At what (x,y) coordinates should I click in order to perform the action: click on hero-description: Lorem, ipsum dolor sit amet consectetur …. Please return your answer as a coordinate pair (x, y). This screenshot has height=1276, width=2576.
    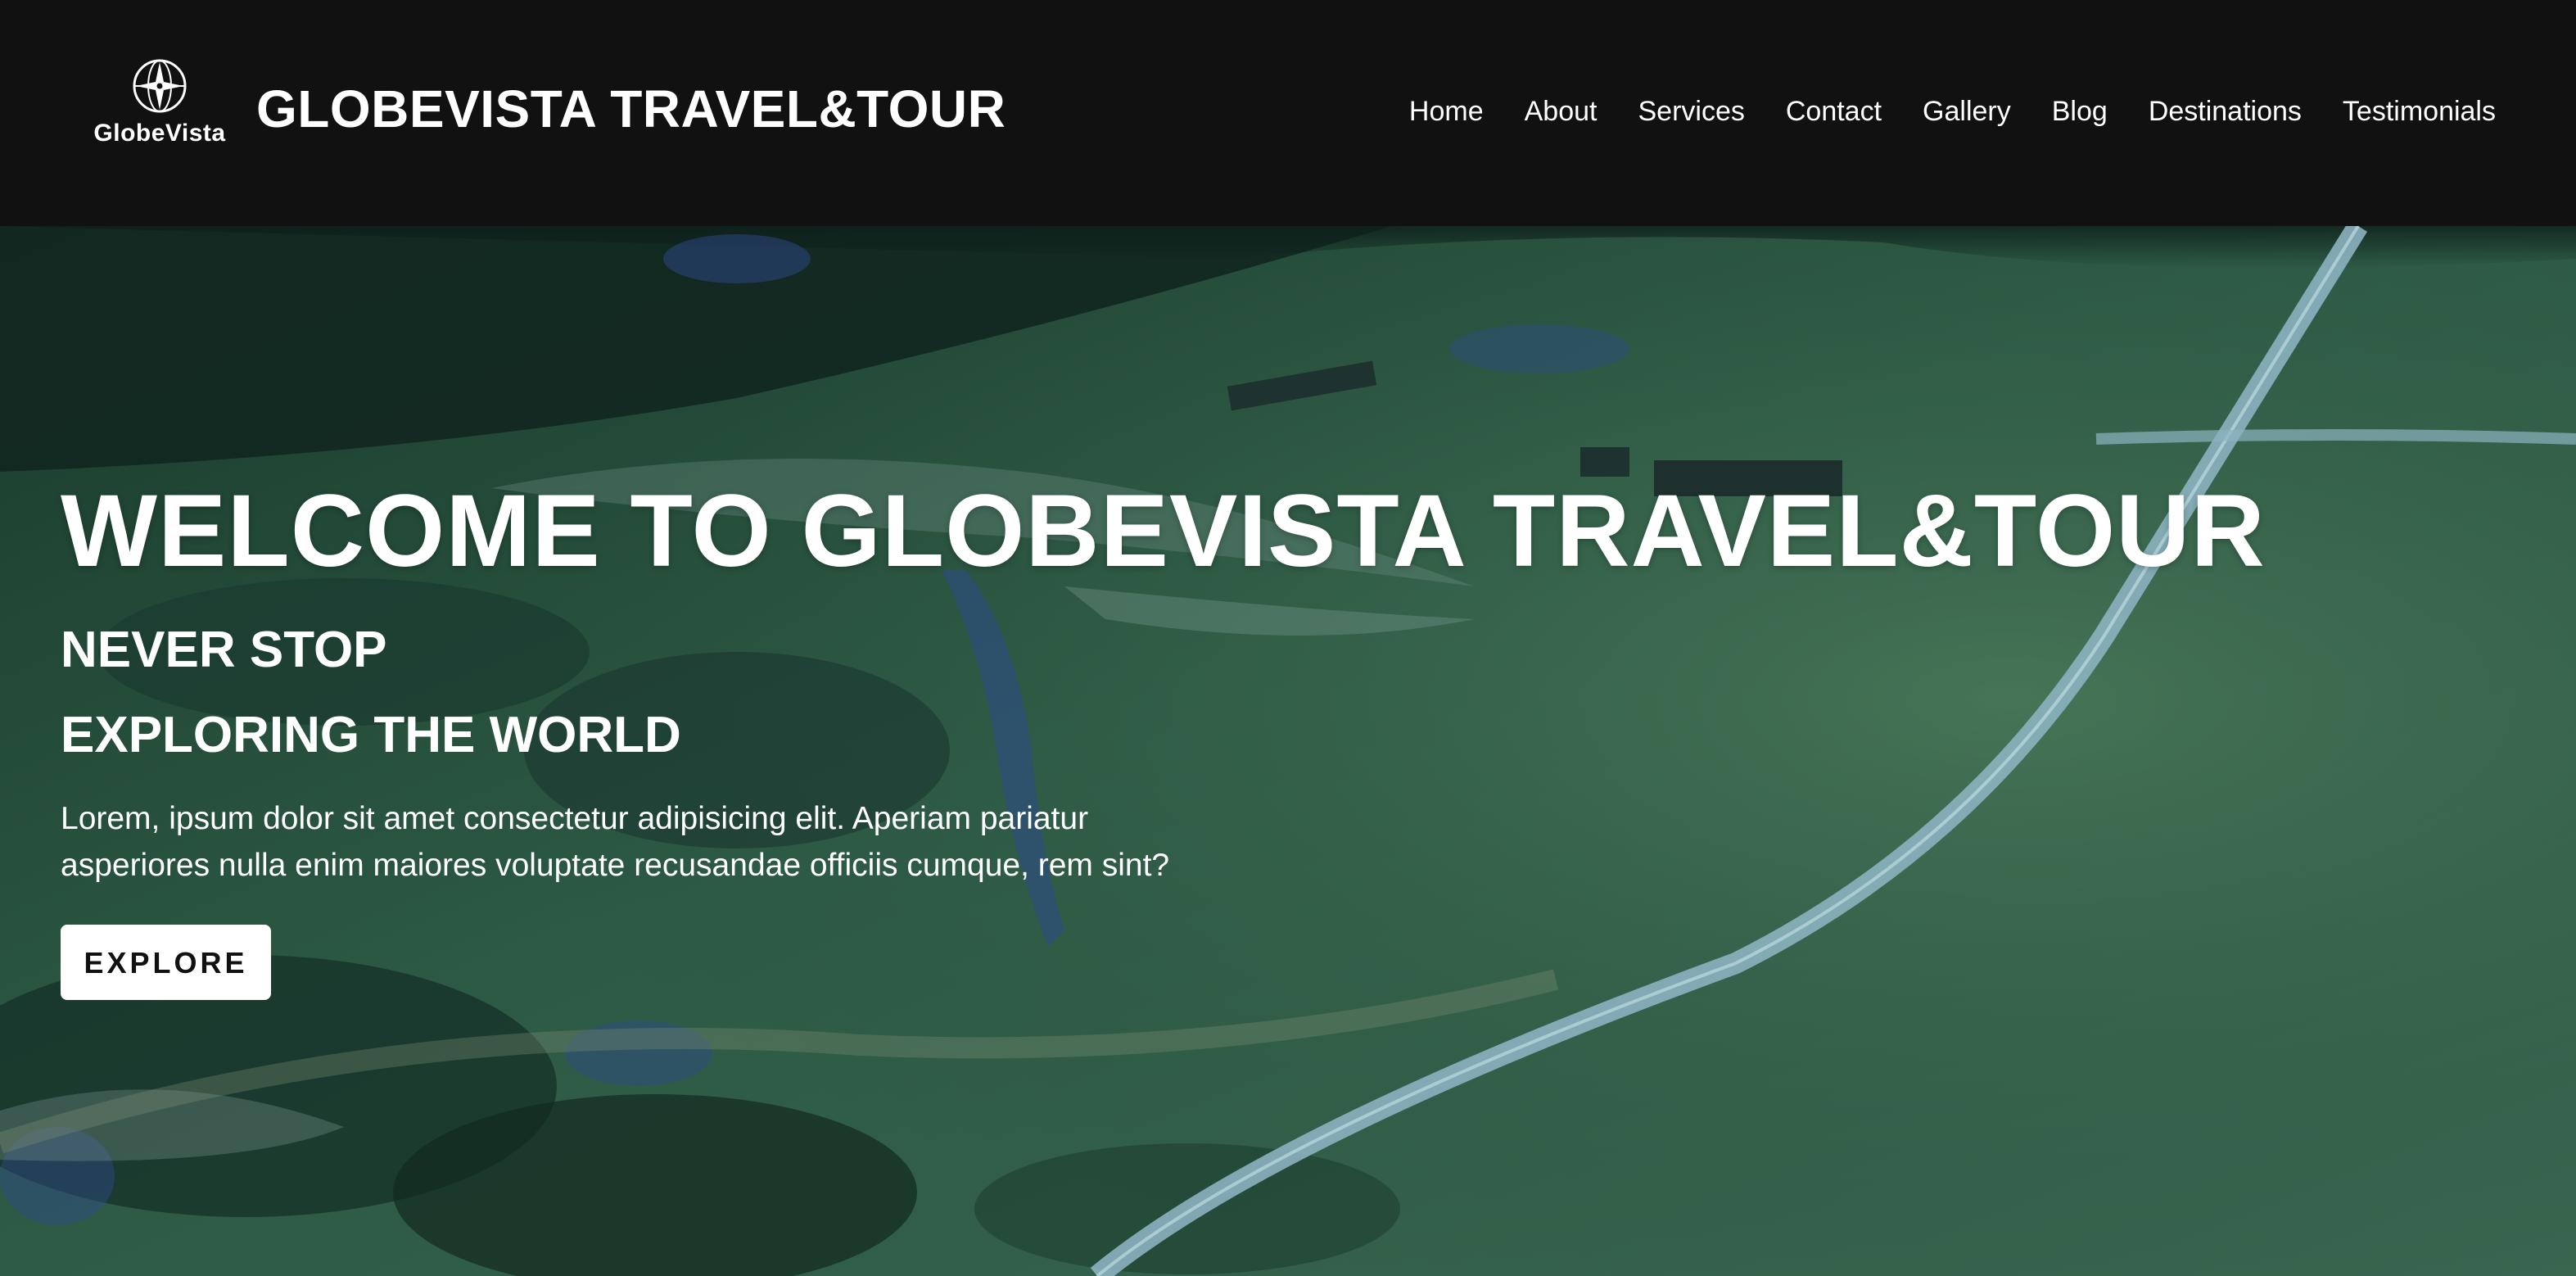
    Looking at the image, I should click on (615, 842).